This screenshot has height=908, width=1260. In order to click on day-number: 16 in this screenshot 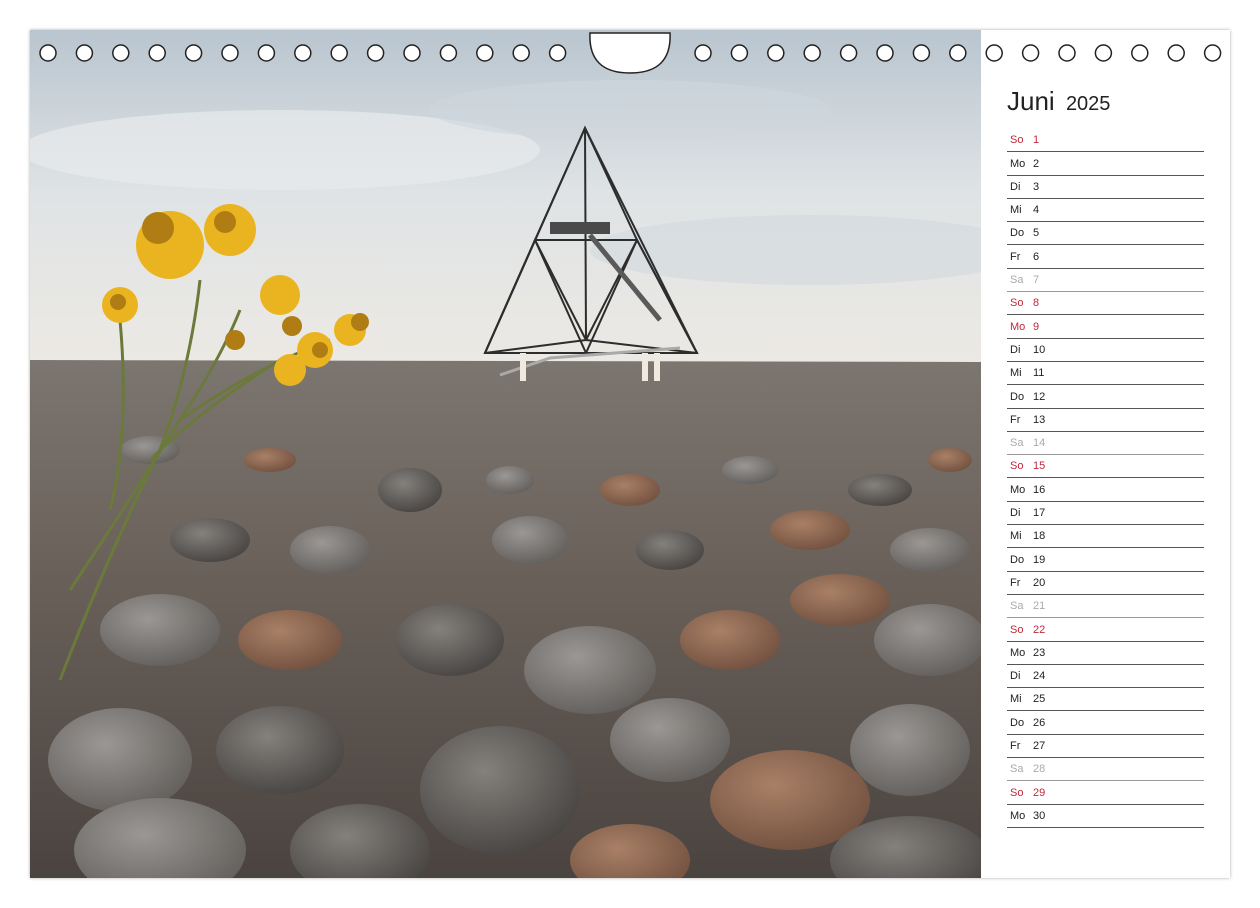, I will do `click(1039, 489)`.